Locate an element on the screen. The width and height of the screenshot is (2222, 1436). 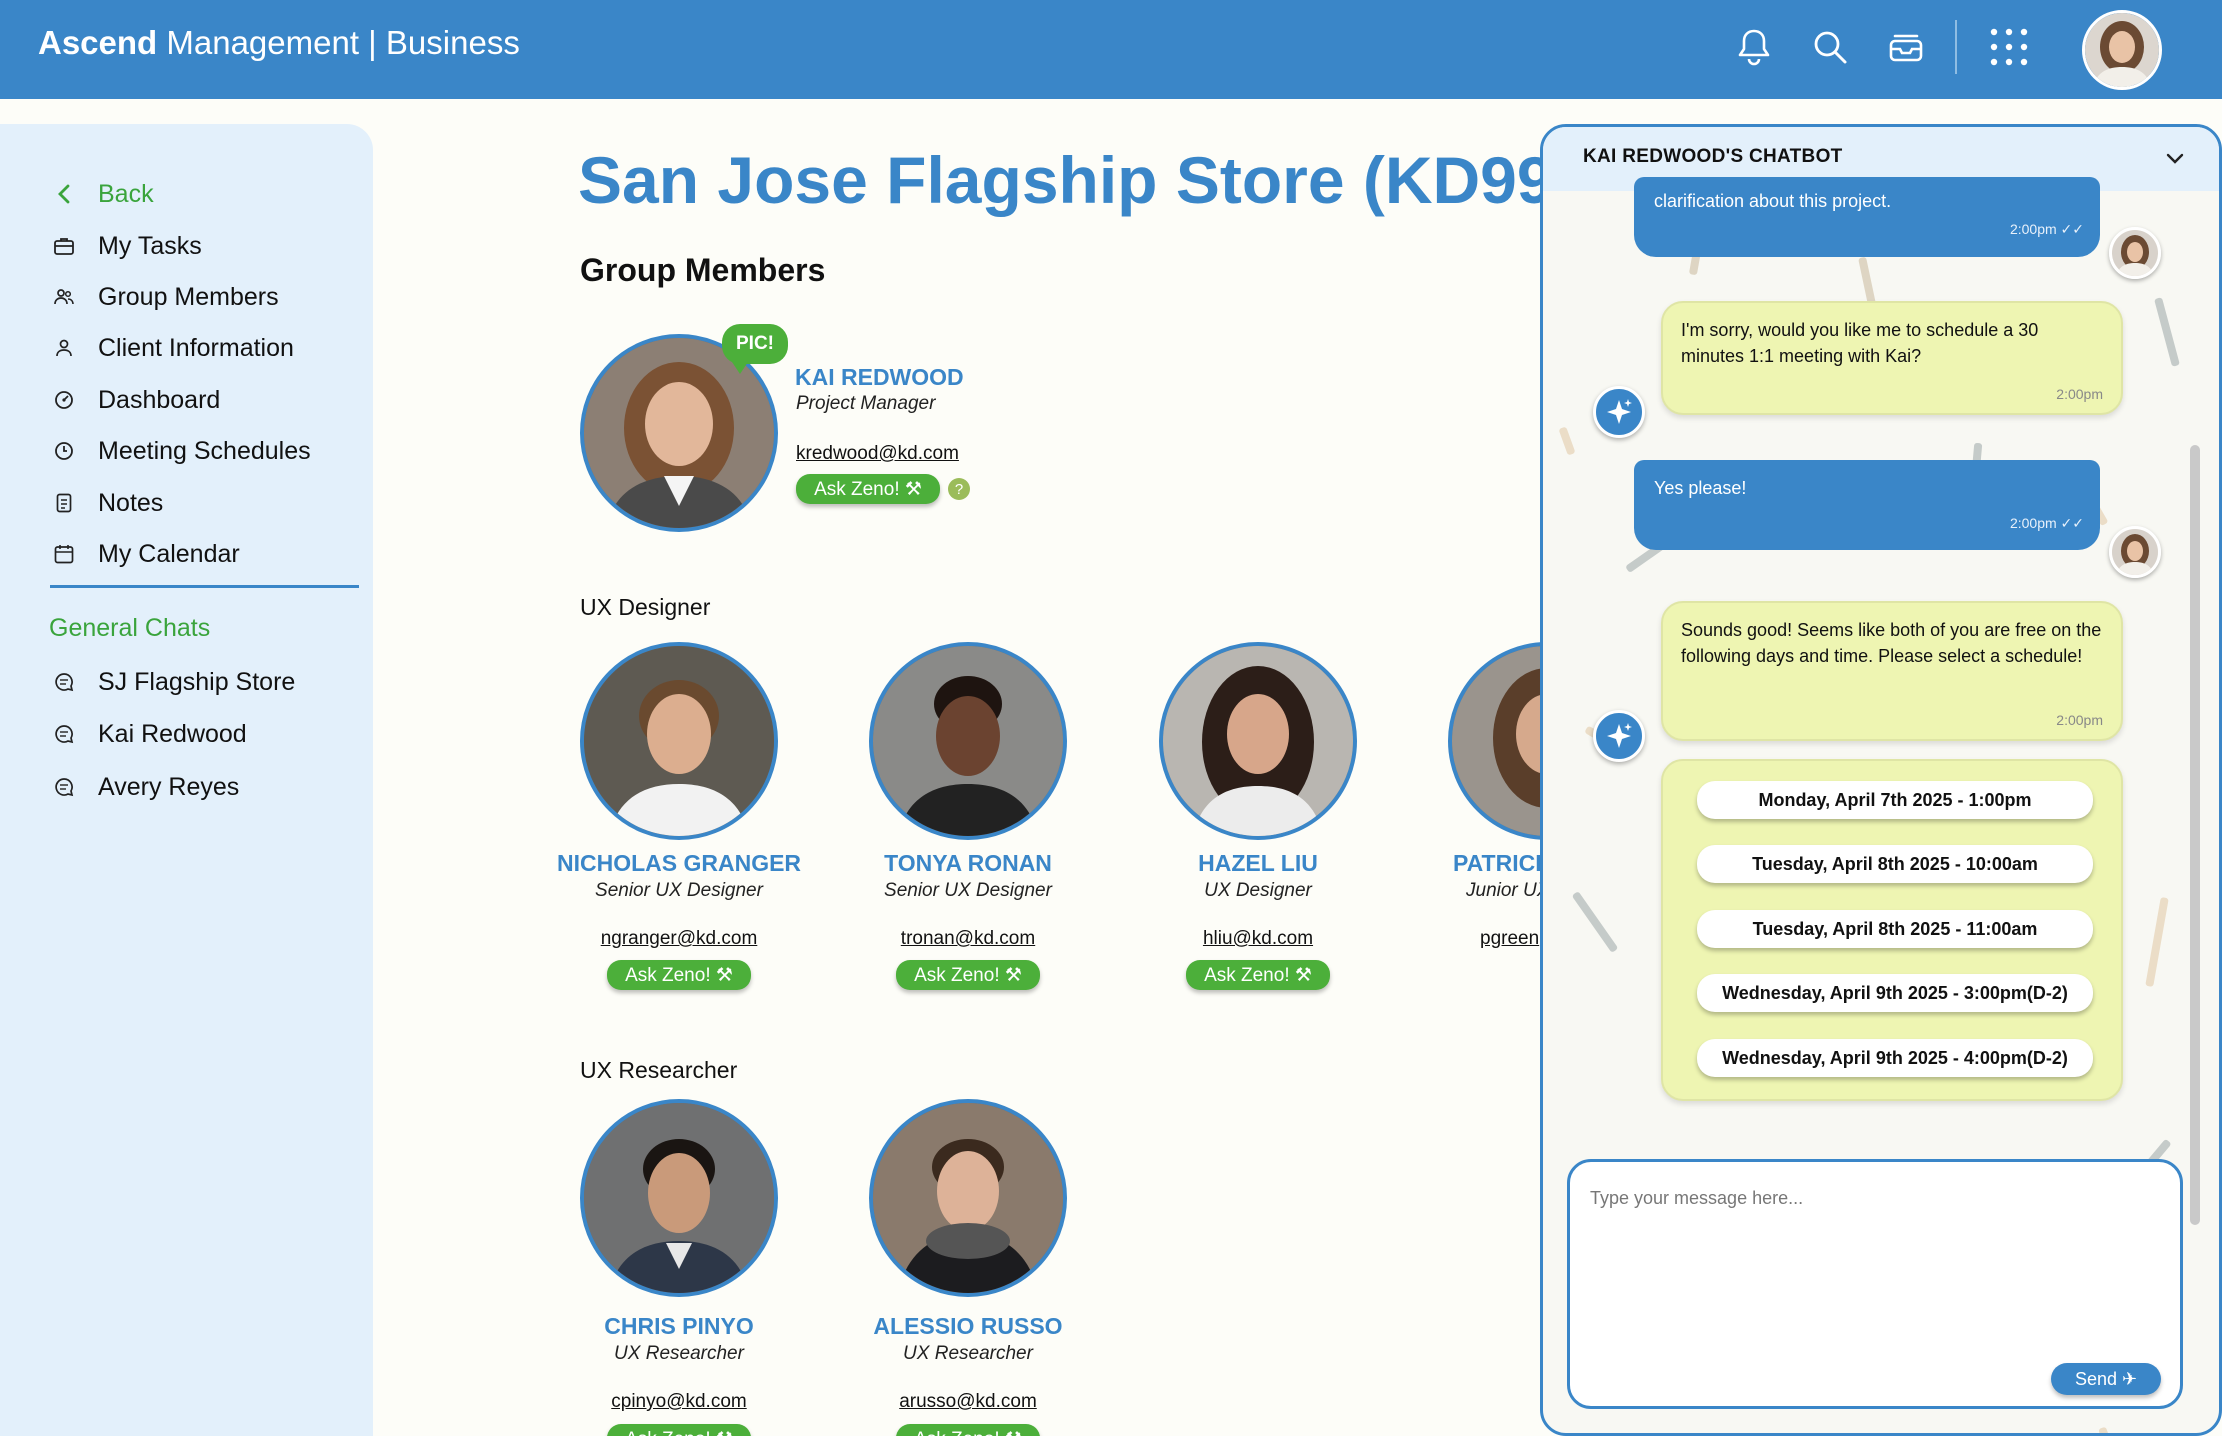
back-button: Back is located at coordinates (103, 194).